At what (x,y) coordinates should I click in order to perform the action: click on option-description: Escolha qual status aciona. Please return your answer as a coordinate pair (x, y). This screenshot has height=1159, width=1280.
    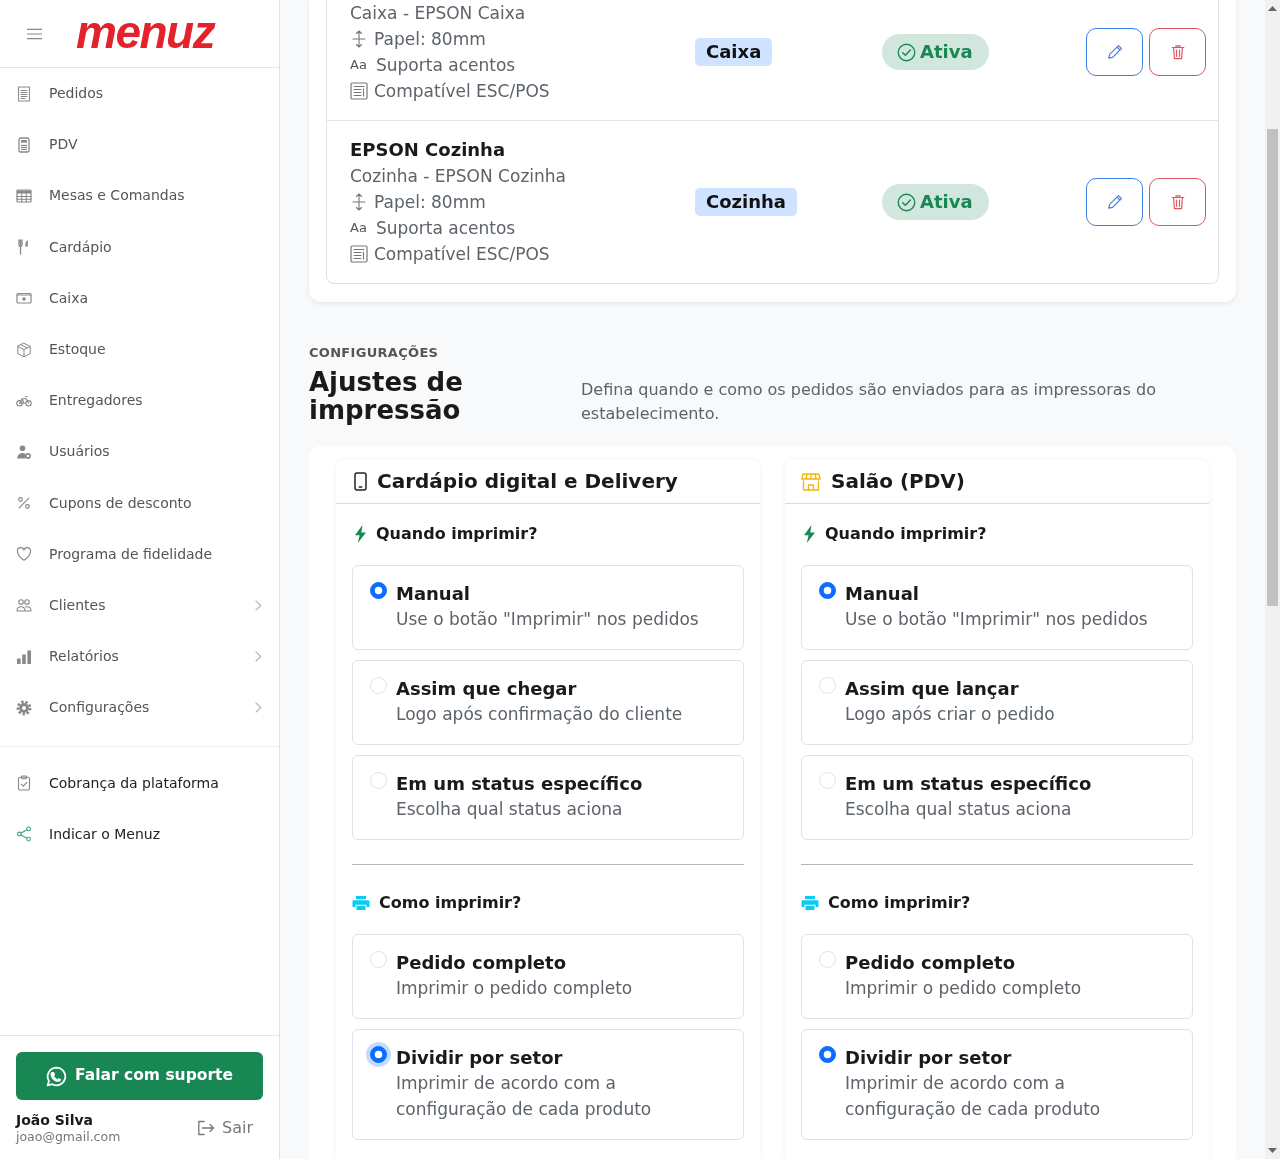
    Looking at the image, I should click on (959, 809).